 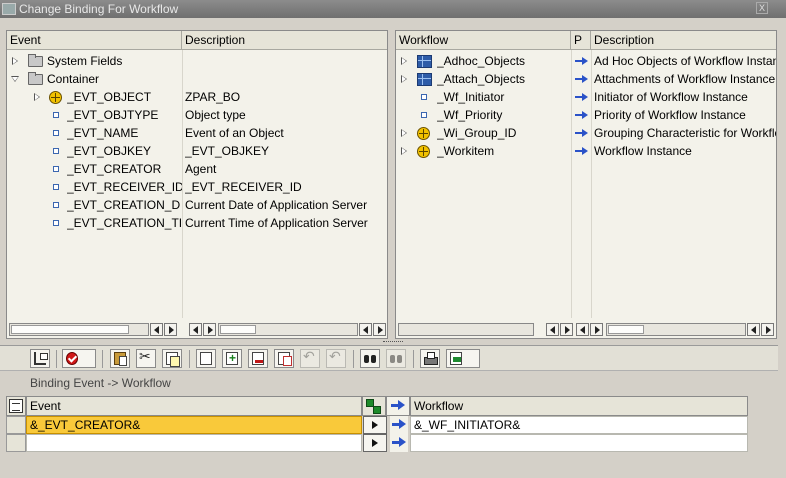 What do you see at coordinates (456, 358) in the screenshot?
I see `export-icon` at bounding box center [456, 358].